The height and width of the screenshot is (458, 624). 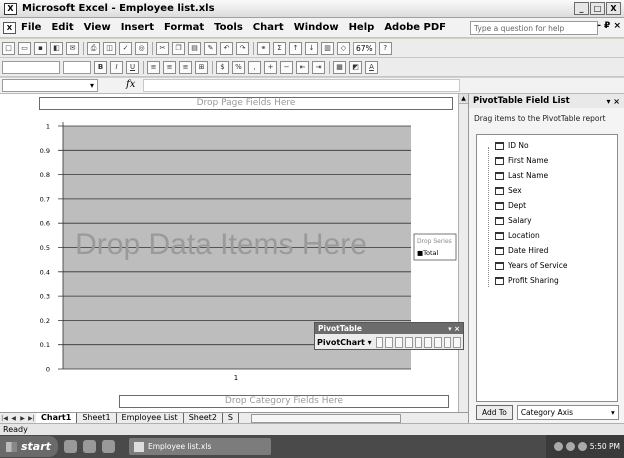 I want to click on show-field-list-icon, so click(x=457, y=342).